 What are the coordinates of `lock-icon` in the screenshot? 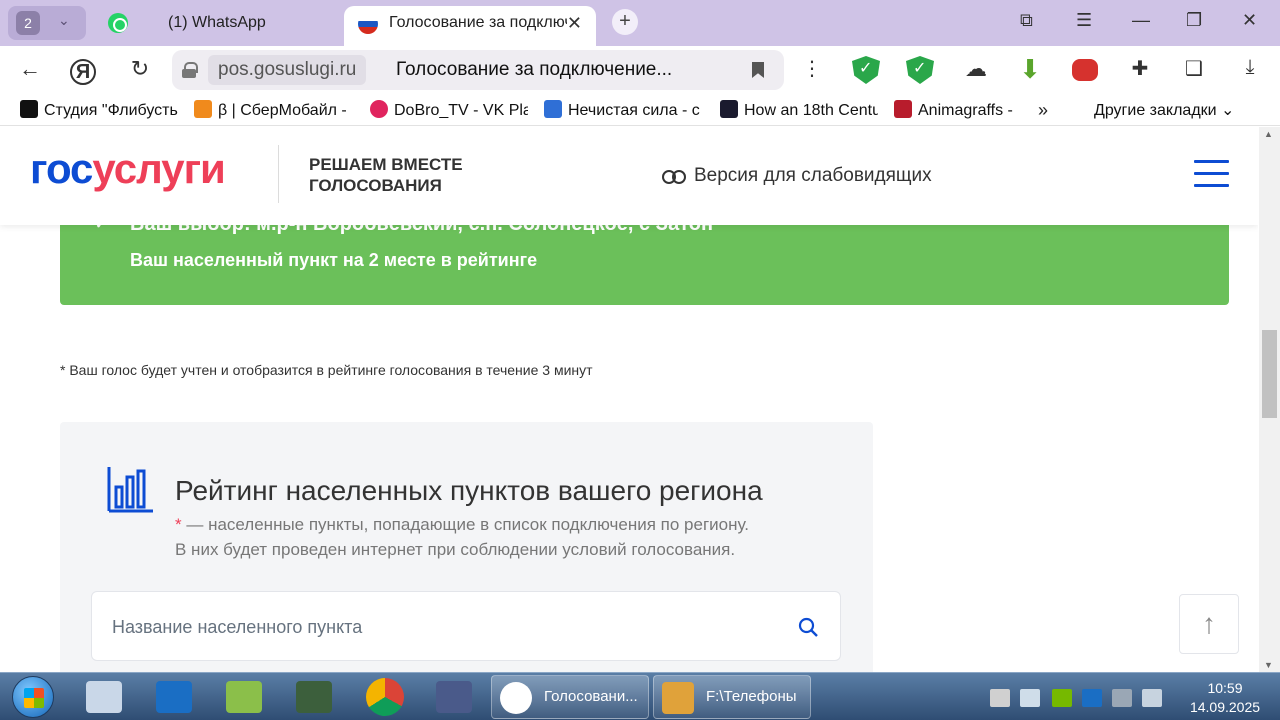 It's located at (190, 70).